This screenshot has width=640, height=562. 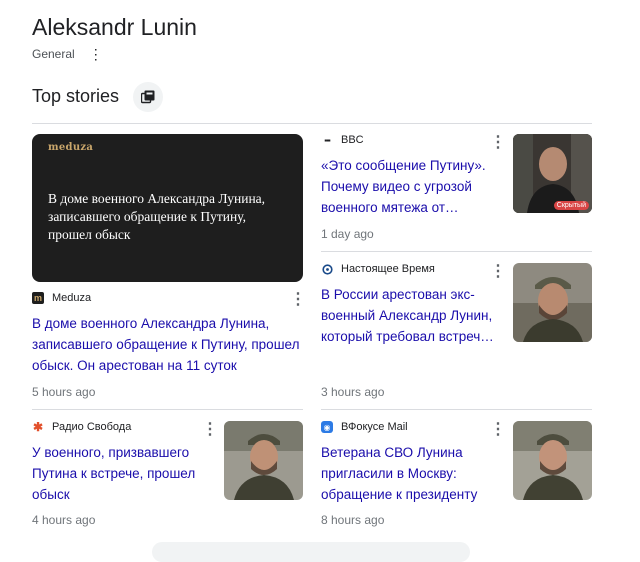 I want to click on source-name: Настоящее Время, so click(x=388, y=269).